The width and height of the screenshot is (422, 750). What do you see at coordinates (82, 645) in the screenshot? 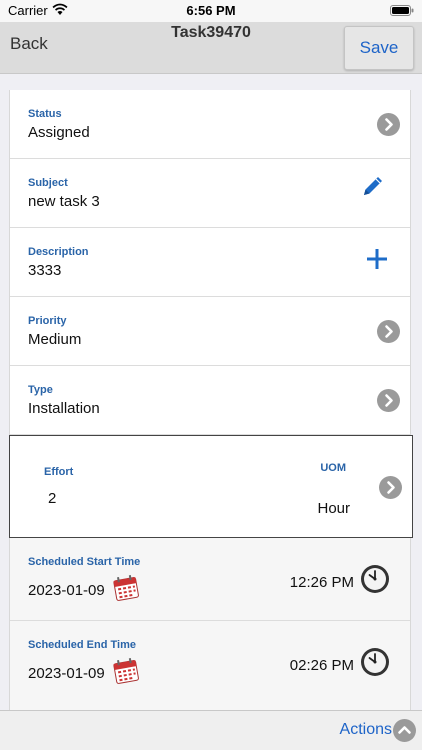
I see `scheduled-end-label: Scheduled End Time` at bounding box center [82, 645].